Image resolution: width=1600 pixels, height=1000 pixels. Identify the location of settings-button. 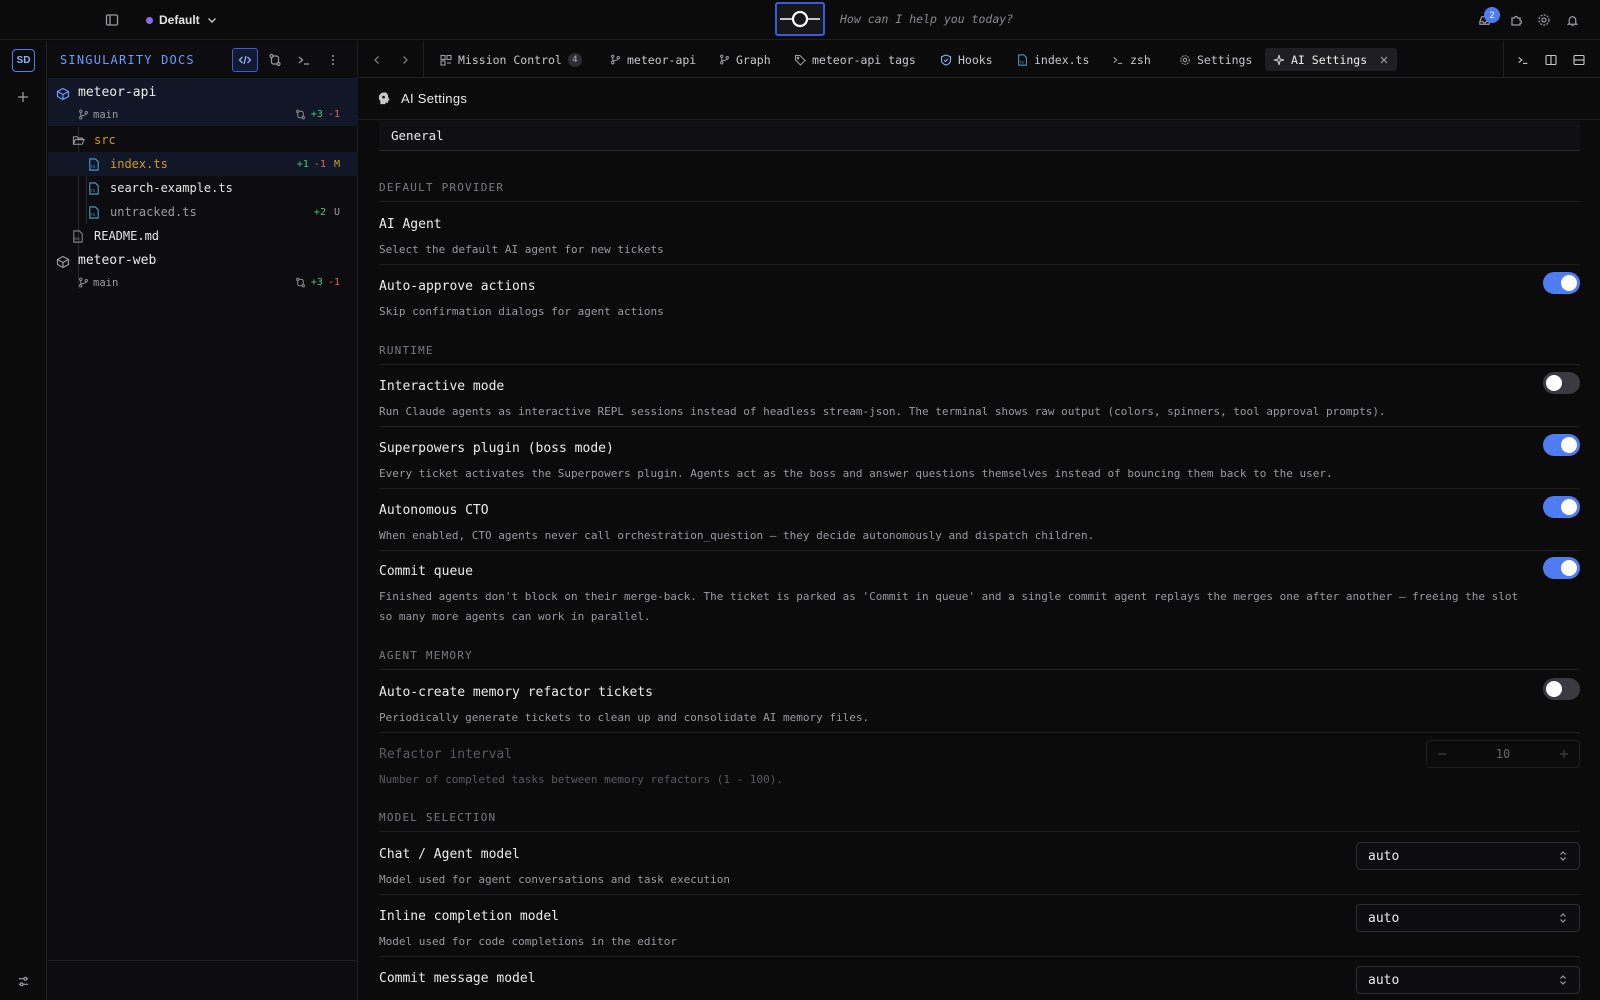
(1544, 20).